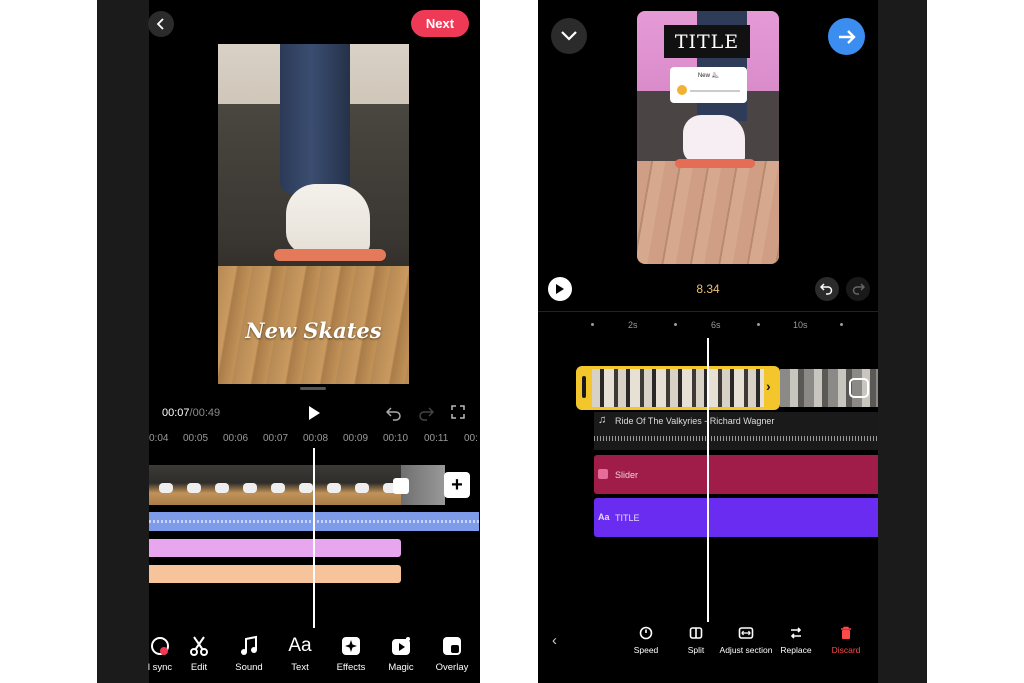 Image resolution: width=1024 pixels, height=683 pixels. Describe the element at coordinates (199, 646) in the screenshot. I see `scissors-icon` at that location.